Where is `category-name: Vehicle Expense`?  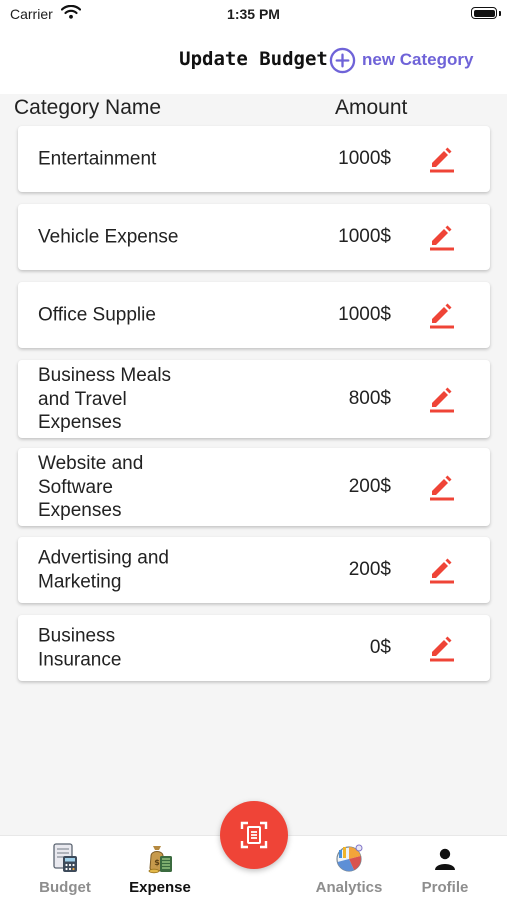 category-name: Vehicle Expense is located at coordinates (108, 237).